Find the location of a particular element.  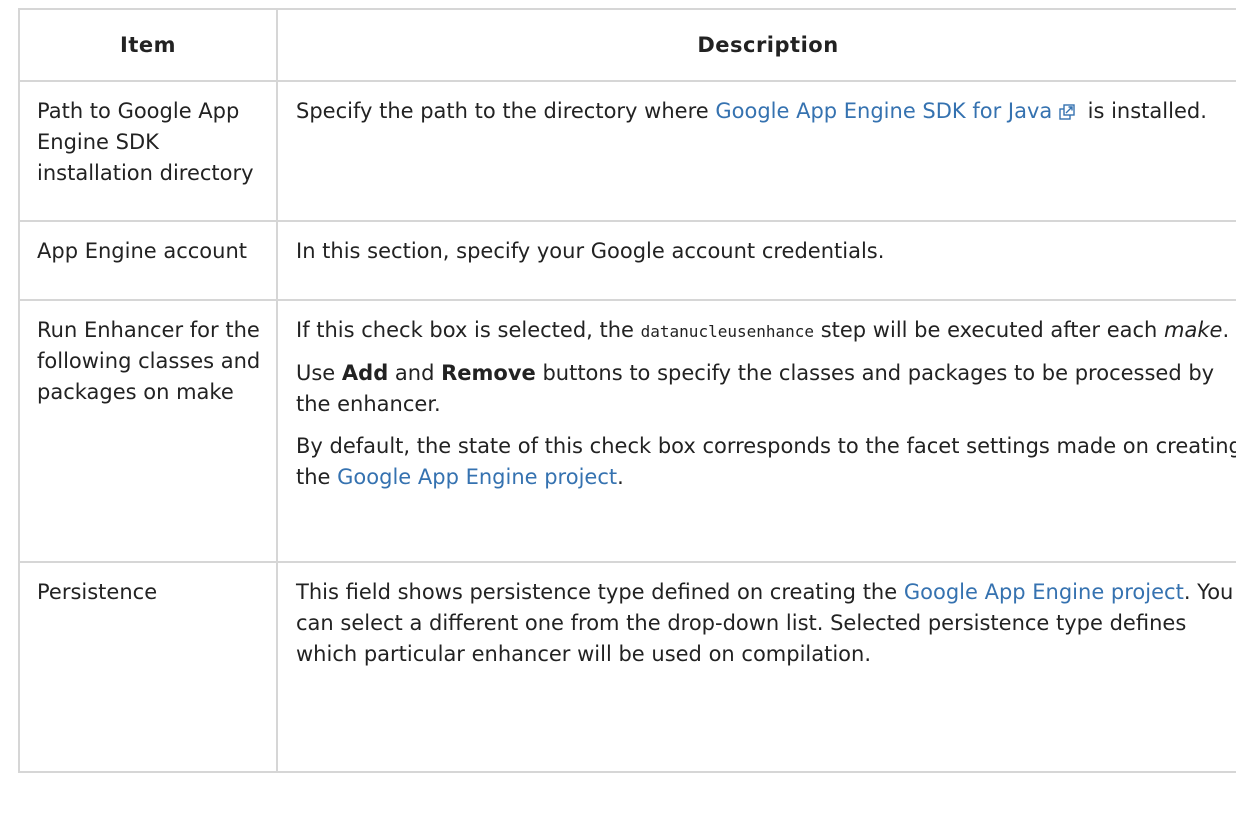

column-header-description: Description is located at coordinates (756, 45).